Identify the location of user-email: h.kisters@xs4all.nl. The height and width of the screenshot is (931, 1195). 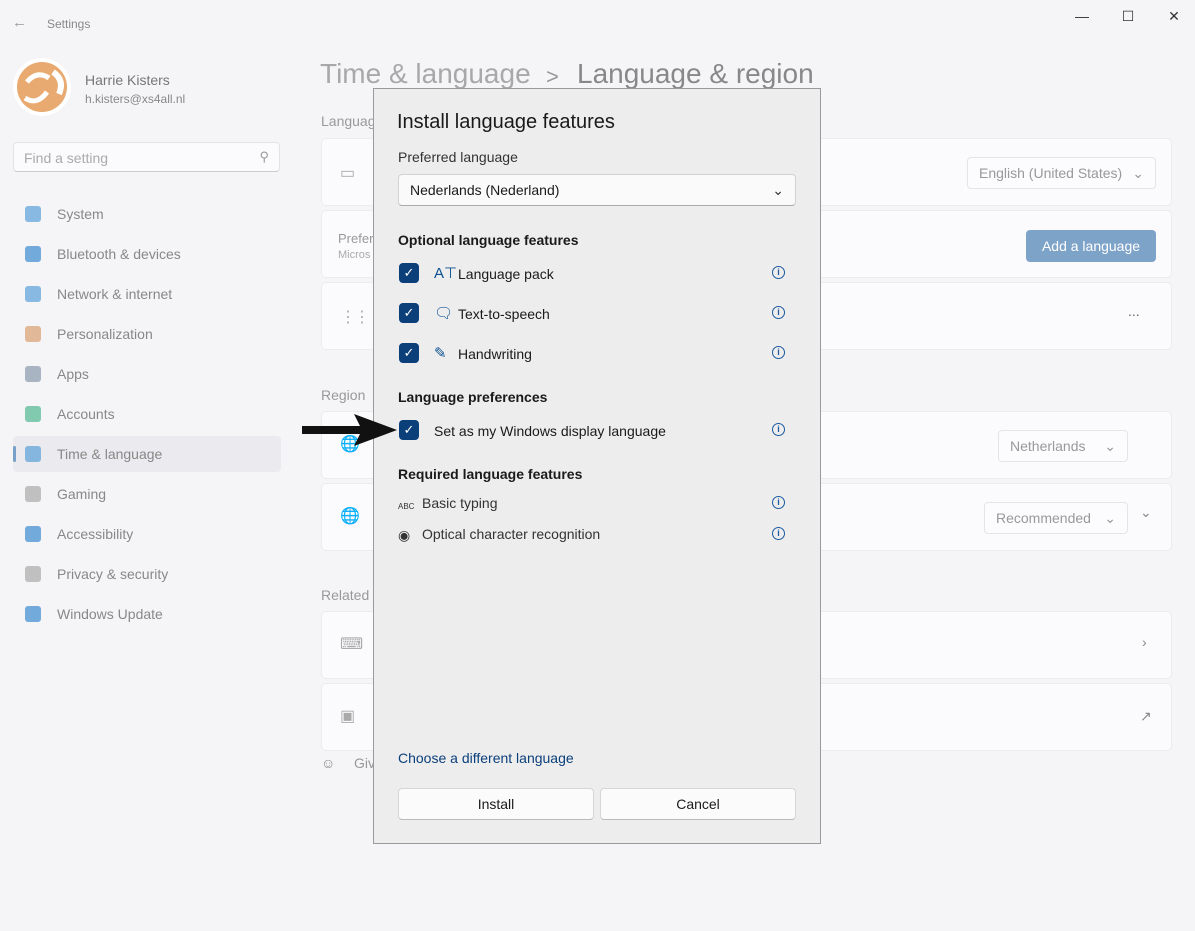
(135, 99).